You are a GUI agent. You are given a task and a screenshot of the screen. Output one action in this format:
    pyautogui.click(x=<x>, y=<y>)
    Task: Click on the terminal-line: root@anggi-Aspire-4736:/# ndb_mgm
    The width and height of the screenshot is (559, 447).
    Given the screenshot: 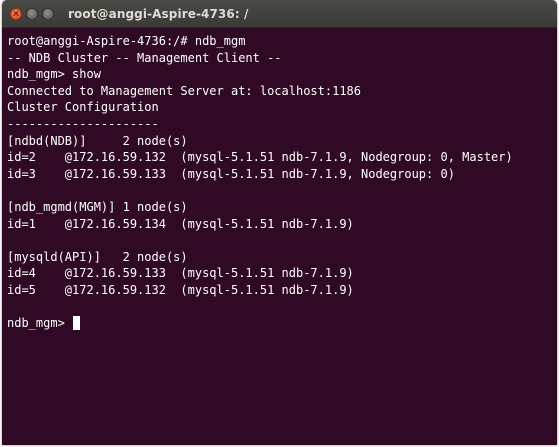 What is the action you would take?
    pyautogui.click(x=126, y=41)
    